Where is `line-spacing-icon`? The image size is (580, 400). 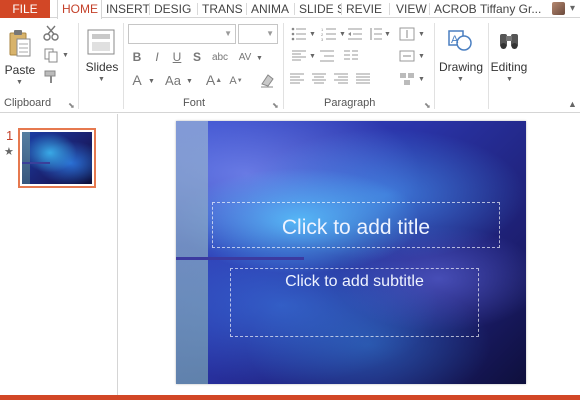
line-spacing-icon is located at coordinates (375, 34).